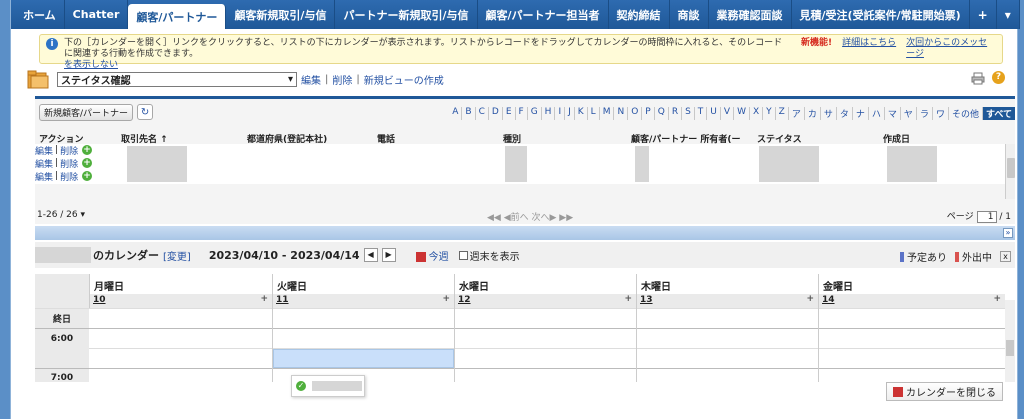  I want to click on alpha-filter-link: T, so click(701, 113).